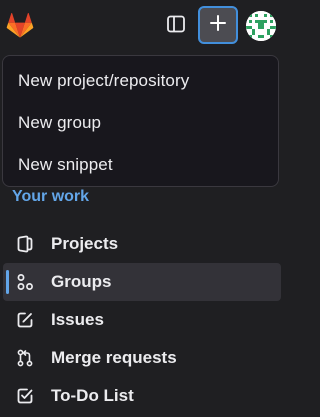 The height and width of the screenshot is (417, 320). I want to click on group-icon, so click(25, 282).